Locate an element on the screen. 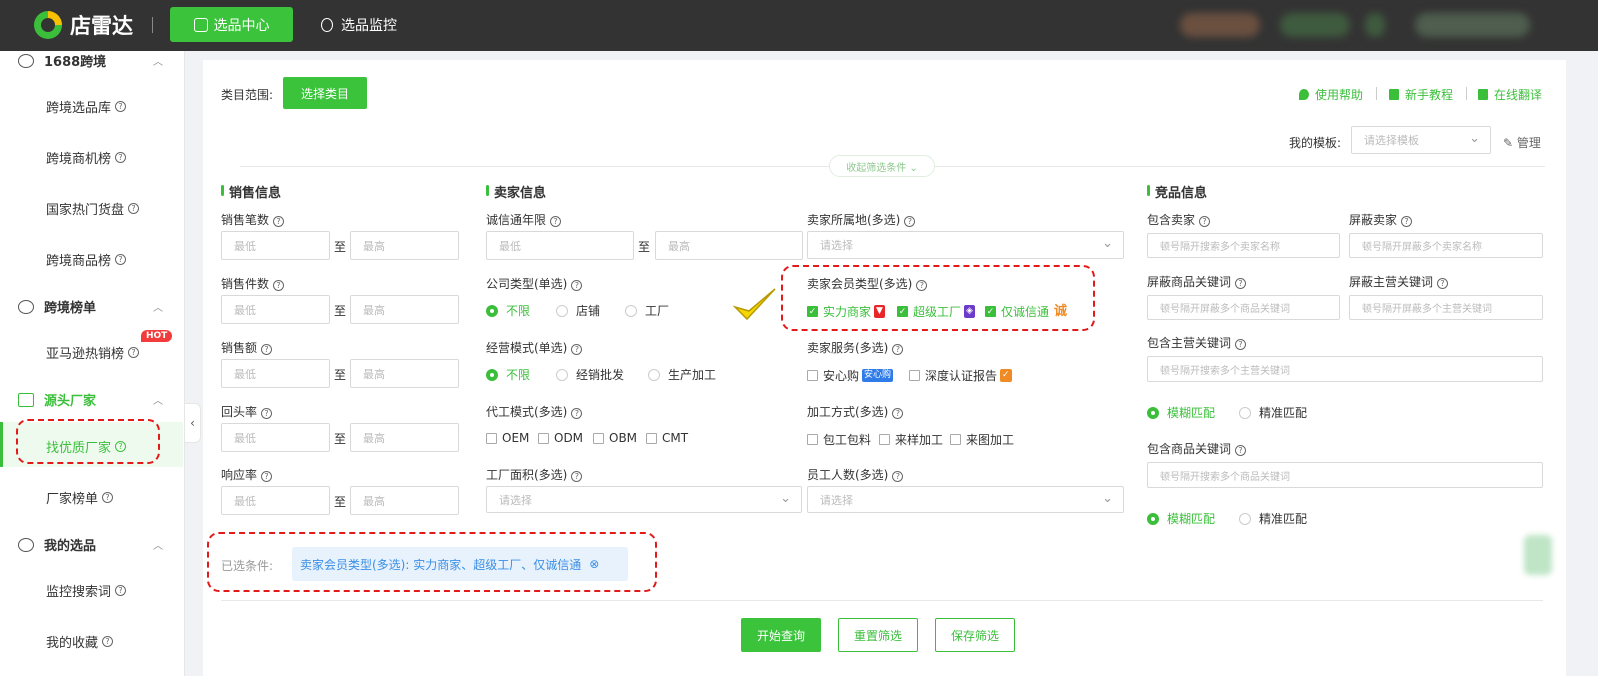 The height and width of the screenshot is (676, 1598). staff-select: 请选择 is located at coordinates (965, 499).